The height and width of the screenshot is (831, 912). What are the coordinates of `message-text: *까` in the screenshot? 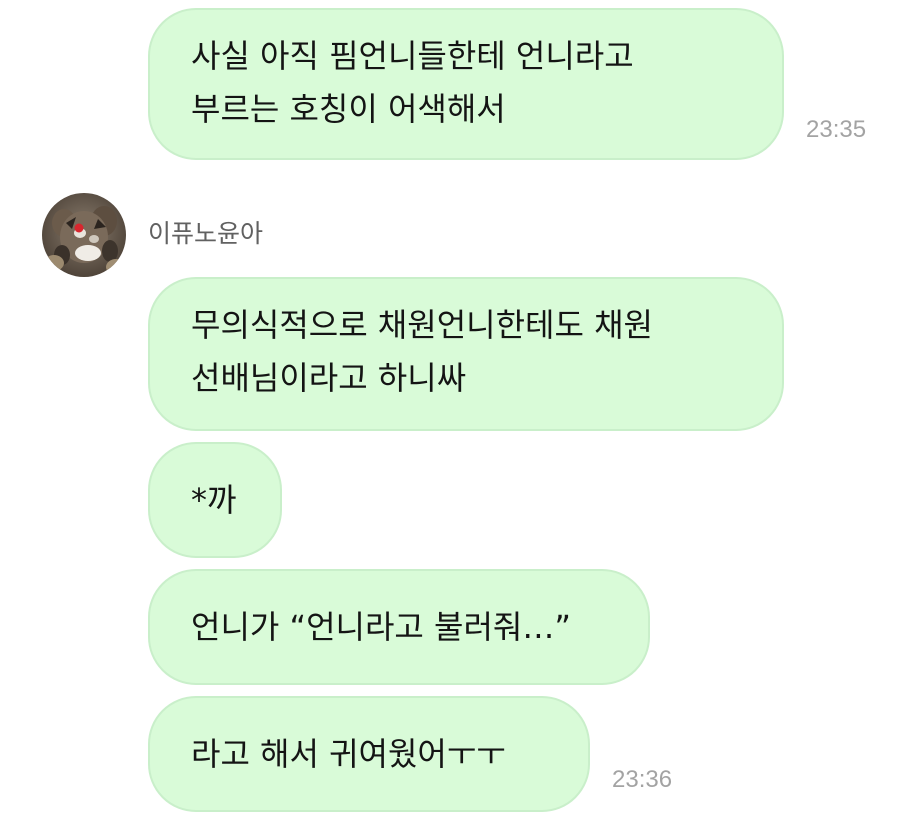 It's located at (214, 499).